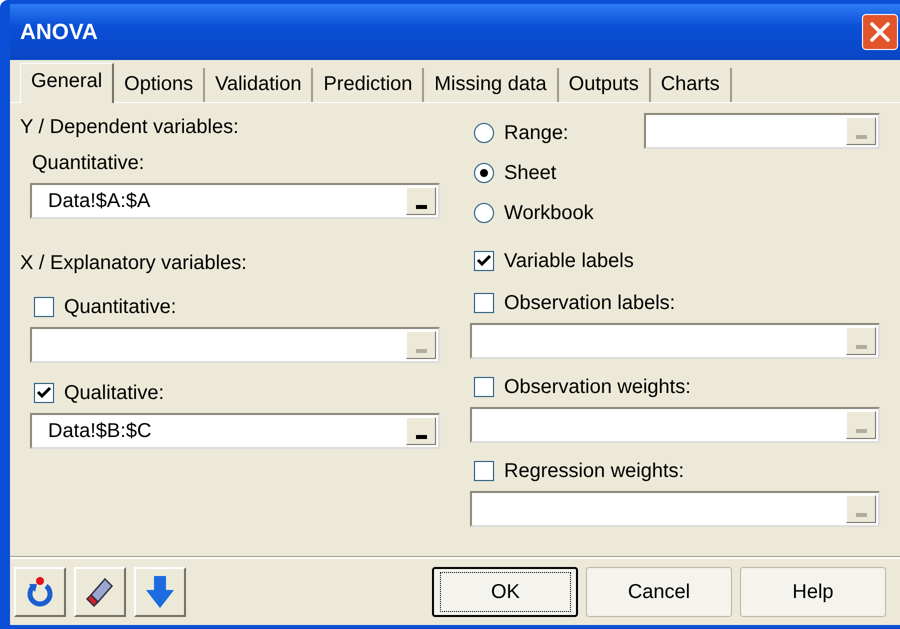 The height and width of the screenshot is (629, 900). What do you see at coordinates (120, 307) in the screenshot?
I see `checkbox-label: Quantitative:` at bounding box center [120, 307].